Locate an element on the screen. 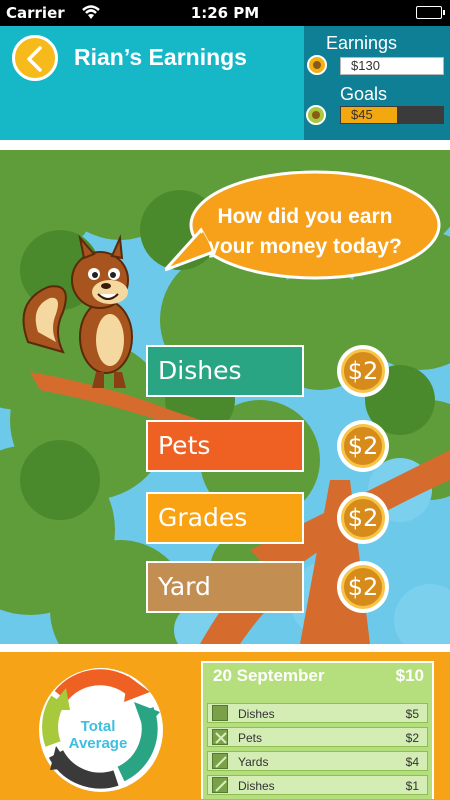 The height and width of the screenshot is (800, 450). prompt-line-2: your money today? is located at coordinates (305, 246).